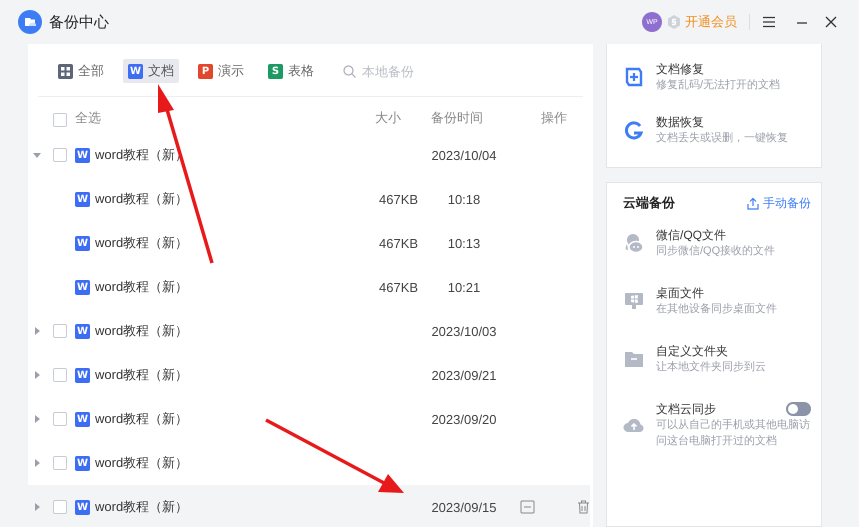 Image resolution: width=859 pixels, height=527 pixels. I want to click on backup-date: 2023/10/03, so click(464, 331).